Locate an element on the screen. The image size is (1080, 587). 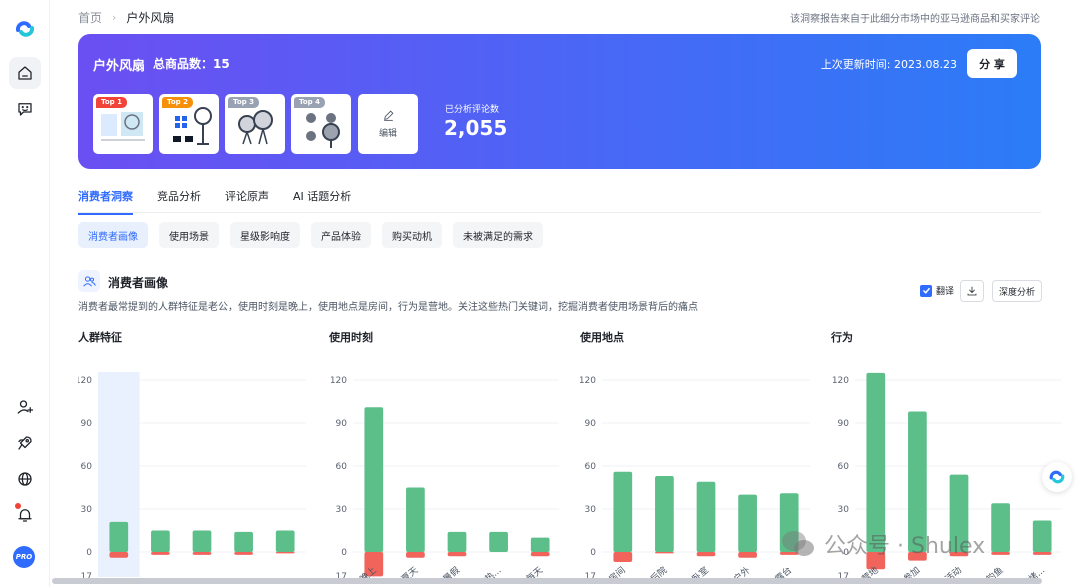
reviews-count: 2,055 is located at coordinates (476, 128).